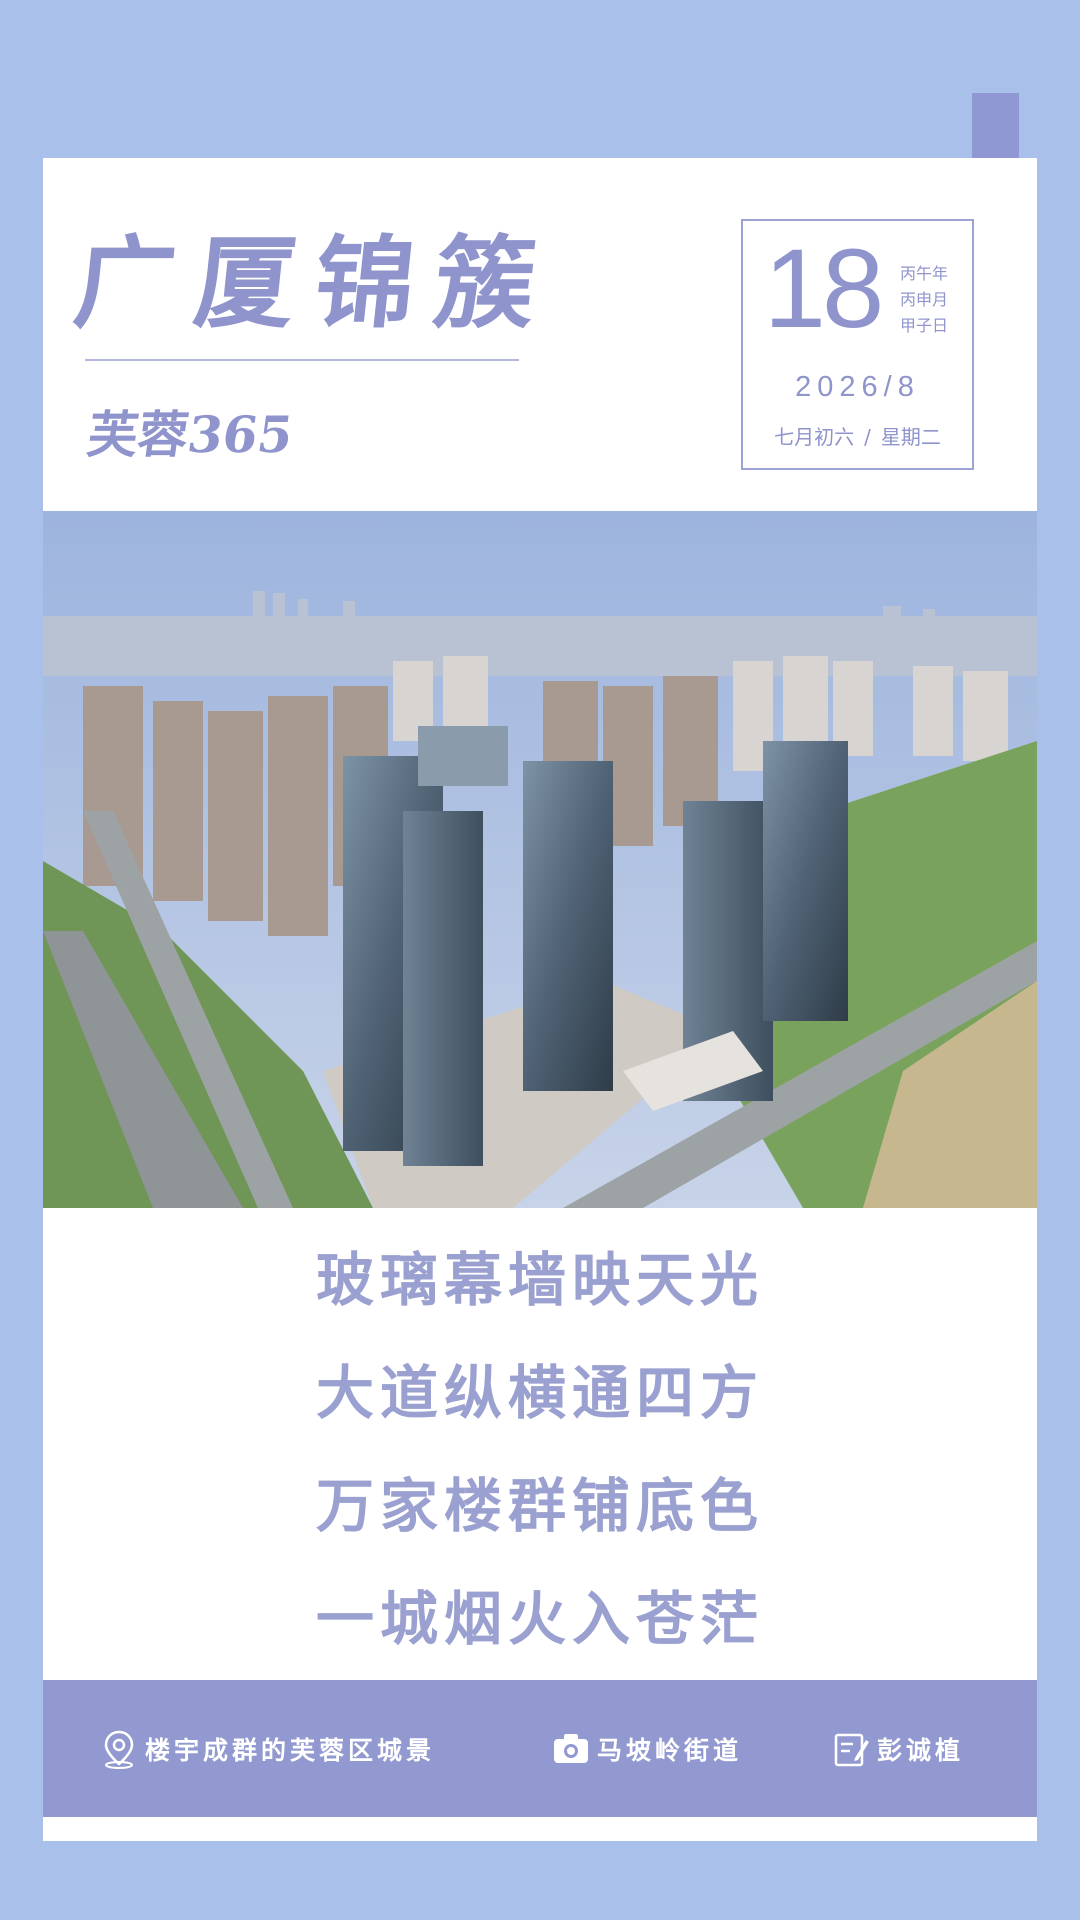 The height and width of the screenshot is (1920, 1080). I want to click on lunar-weekday: 七月初六 / 星期二, so click(857, 435).